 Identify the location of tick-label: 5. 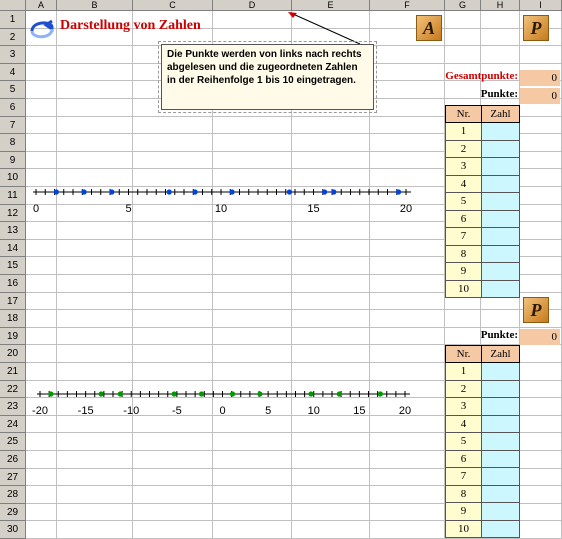
(268, 411).